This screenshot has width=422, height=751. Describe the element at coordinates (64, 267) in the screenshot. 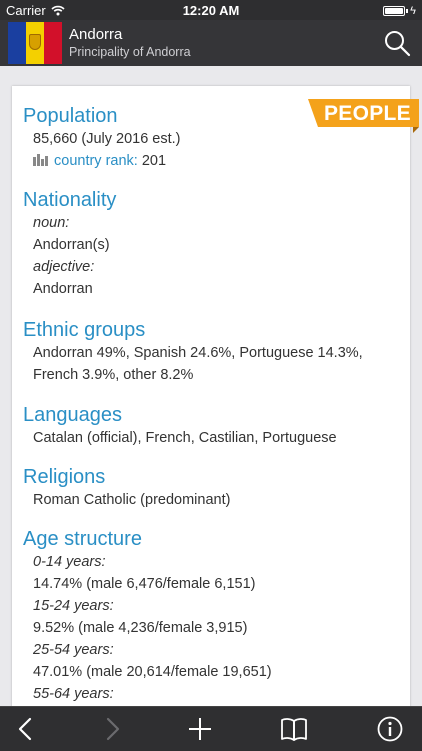

I see `adjective-label: adjective:` at that location.